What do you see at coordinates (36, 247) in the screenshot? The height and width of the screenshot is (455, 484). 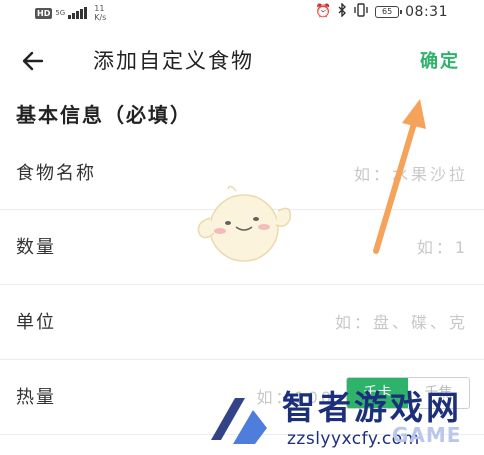 I see `quantity-label: 数量` at bounding box center [36, 247].